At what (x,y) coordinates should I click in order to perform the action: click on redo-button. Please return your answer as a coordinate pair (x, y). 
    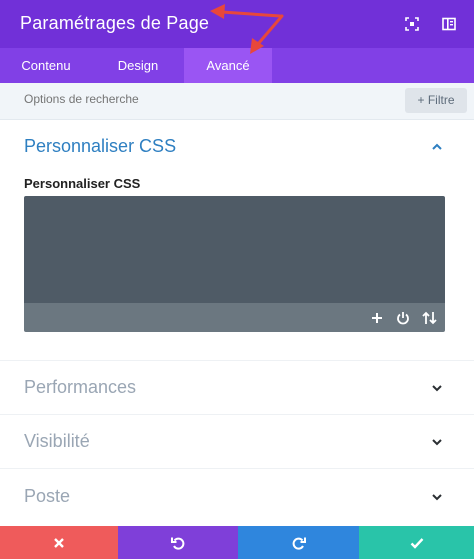
    Looking at the image, I should click on (298, 542).